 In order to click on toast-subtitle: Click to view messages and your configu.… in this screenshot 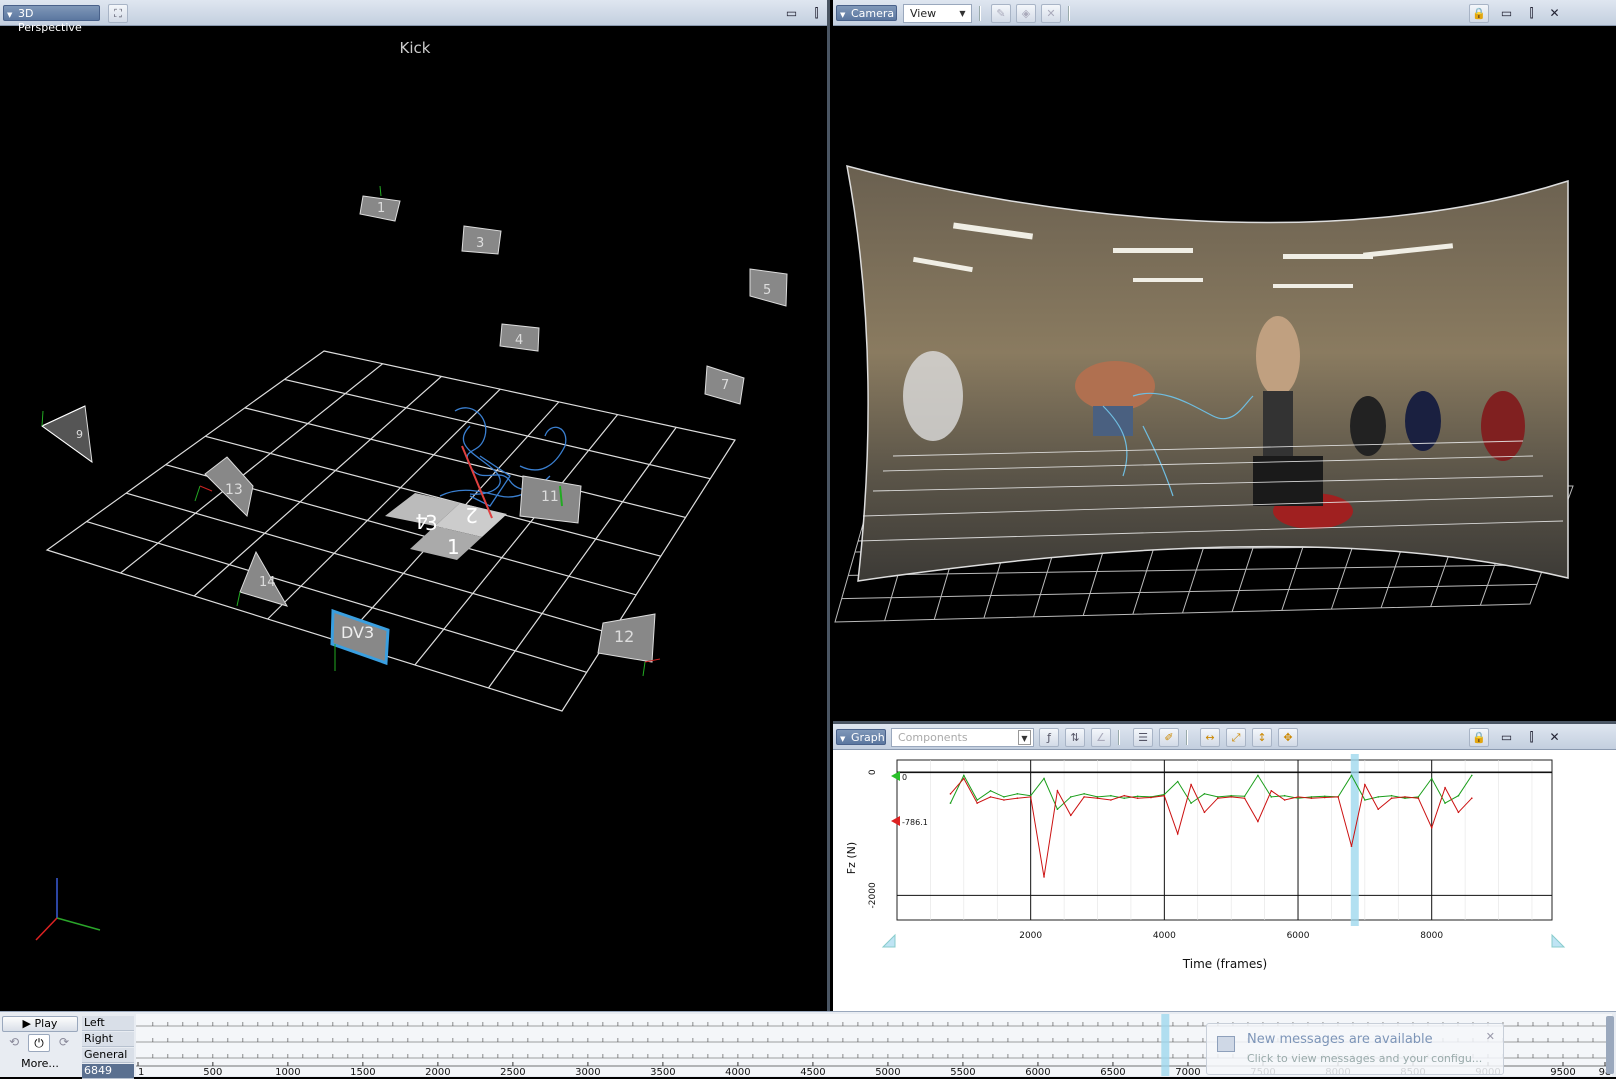, I will do `click(1364, 1058)`.